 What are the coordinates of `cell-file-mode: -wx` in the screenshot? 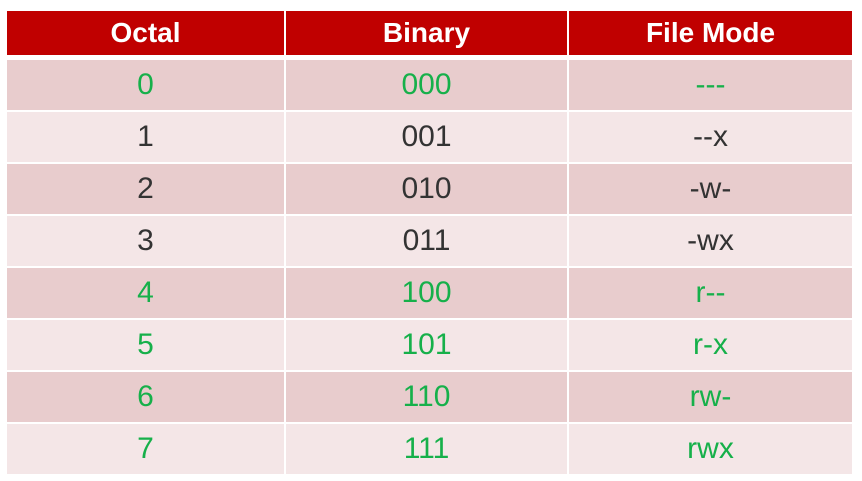 It's located at (710, 242).